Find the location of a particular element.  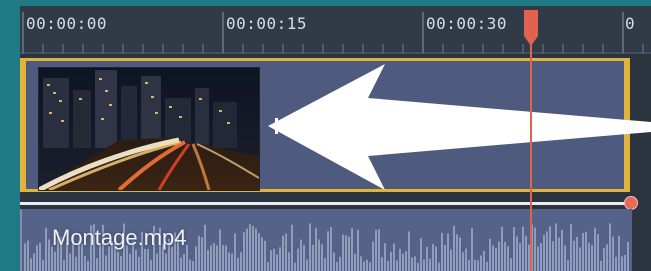

audio-clip-name: Montage.mp4 is located at coordinates (119, 237).